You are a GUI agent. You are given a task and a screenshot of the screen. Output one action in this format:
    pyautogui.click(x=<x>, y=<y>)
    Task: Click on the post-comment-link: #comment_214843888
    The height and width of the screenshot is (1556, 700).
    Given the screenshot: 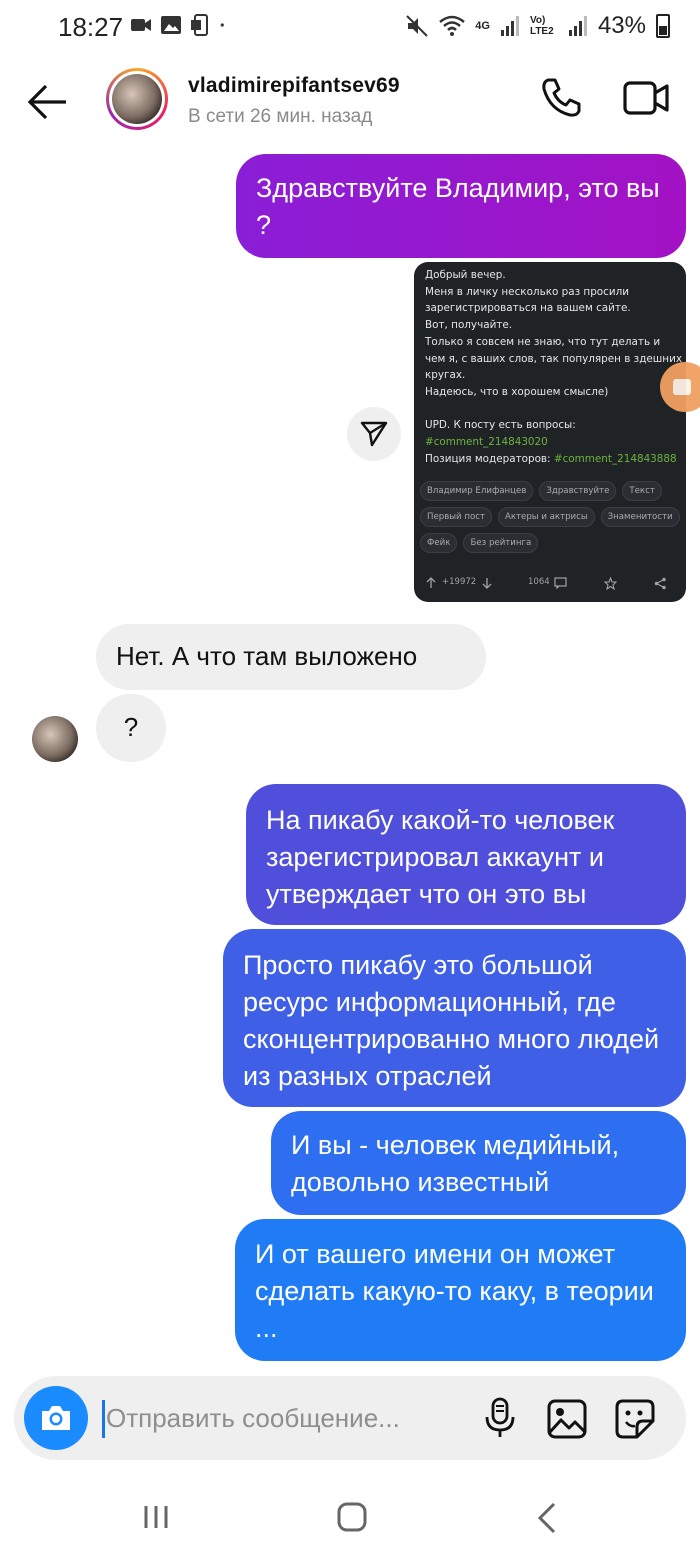 What is the action you would take?
    pyautogui.click(x=615, y=458)
    